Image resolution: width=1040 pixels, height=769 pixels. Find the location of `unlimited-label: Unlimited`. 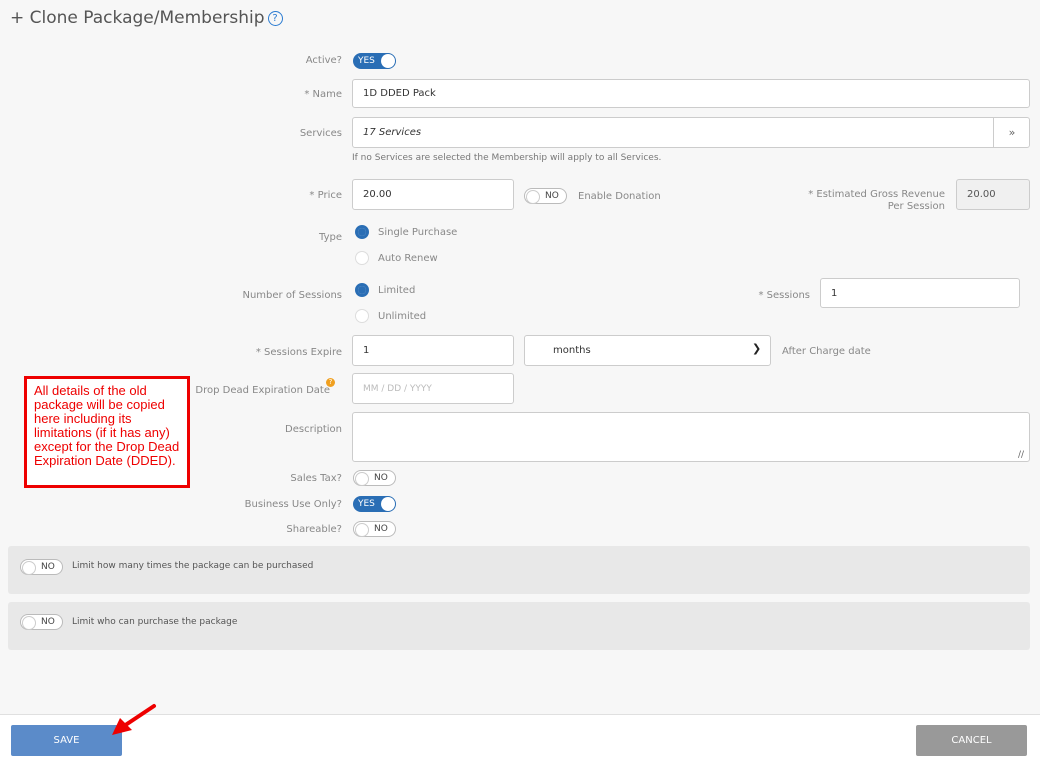

unlimited-label: Unlimited is located at coordinates (402, 316).